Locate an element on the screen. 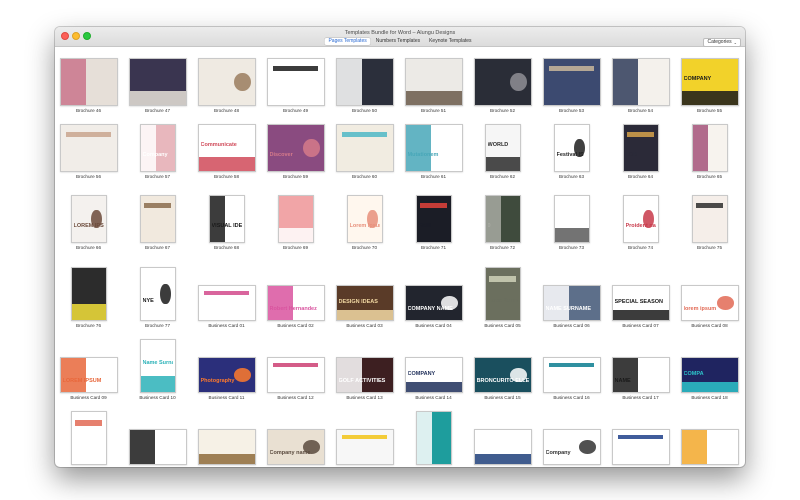 The height and width of the screenshot is (500, 800). template-tile: Brochure 54 is located at coordinates (640, 85).